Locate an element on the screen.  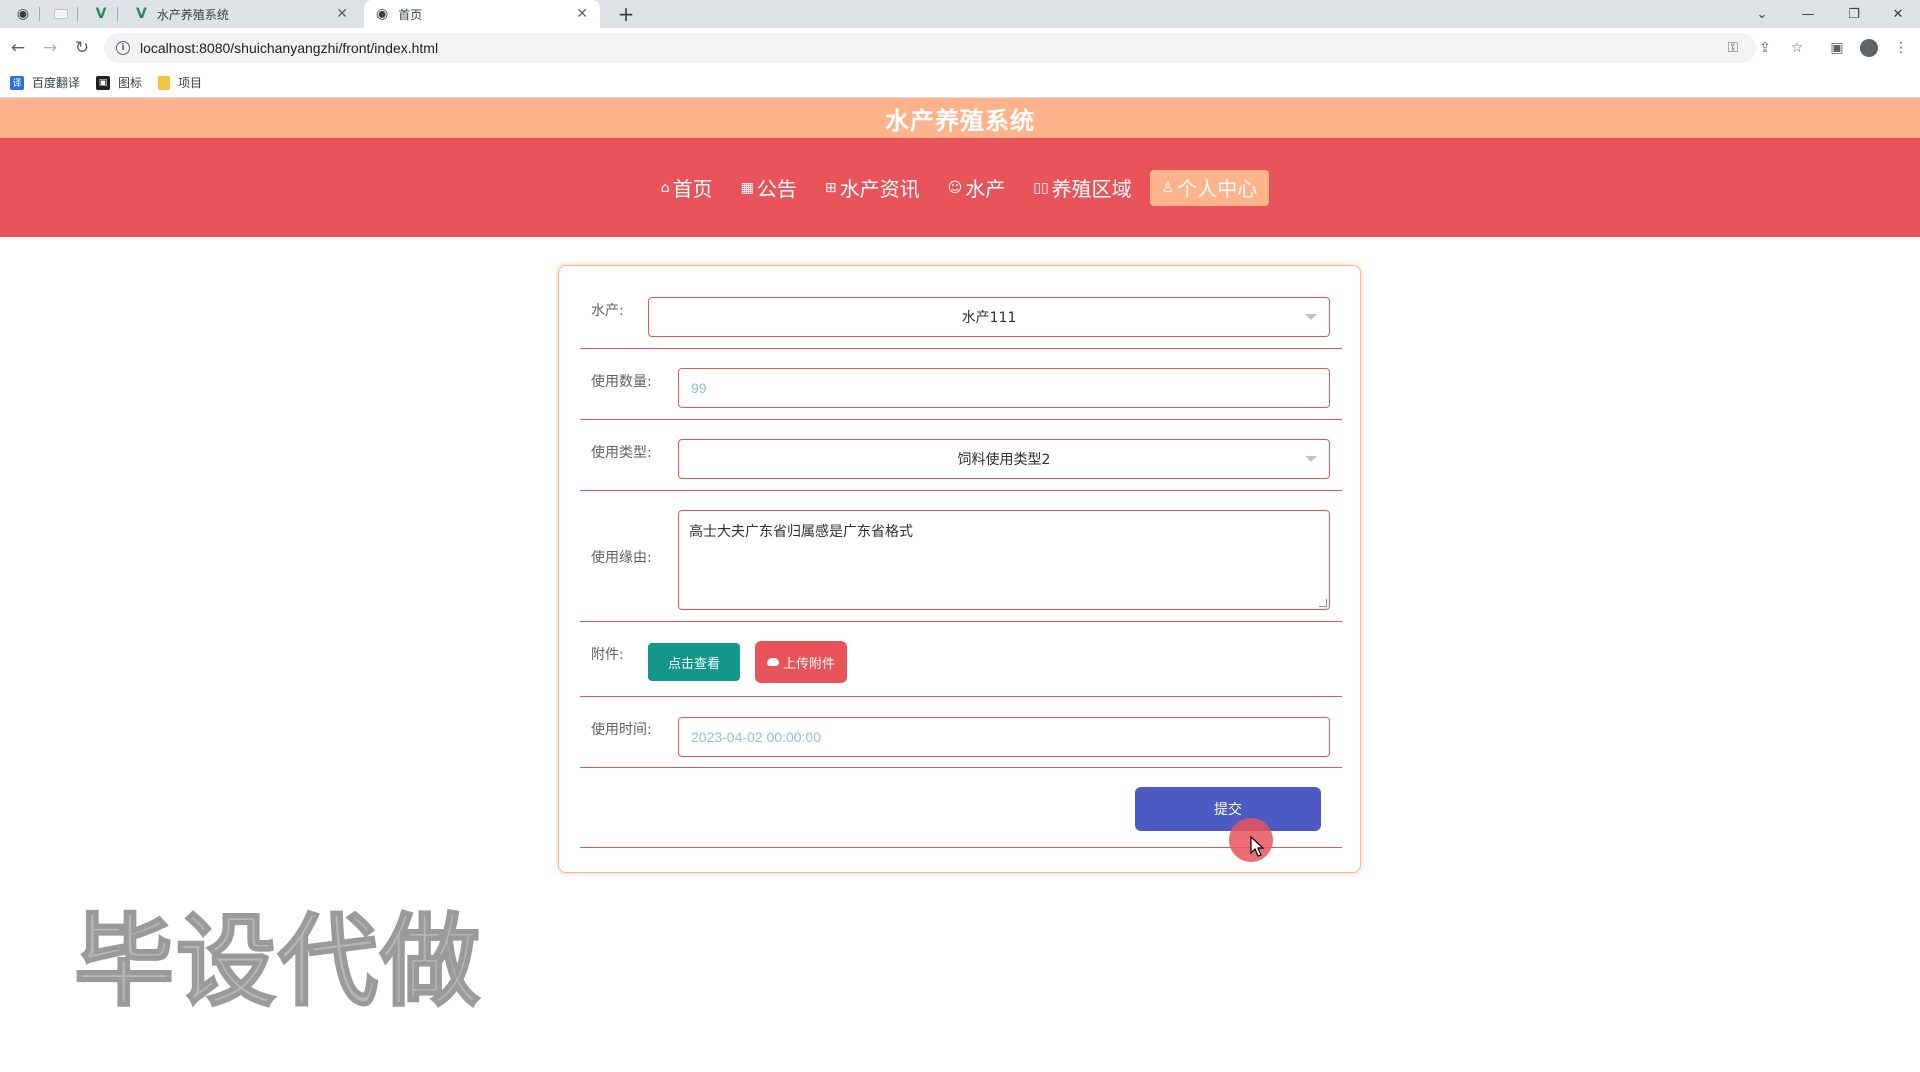
home-icon: ⌂ is located at coordinates (665, 187).